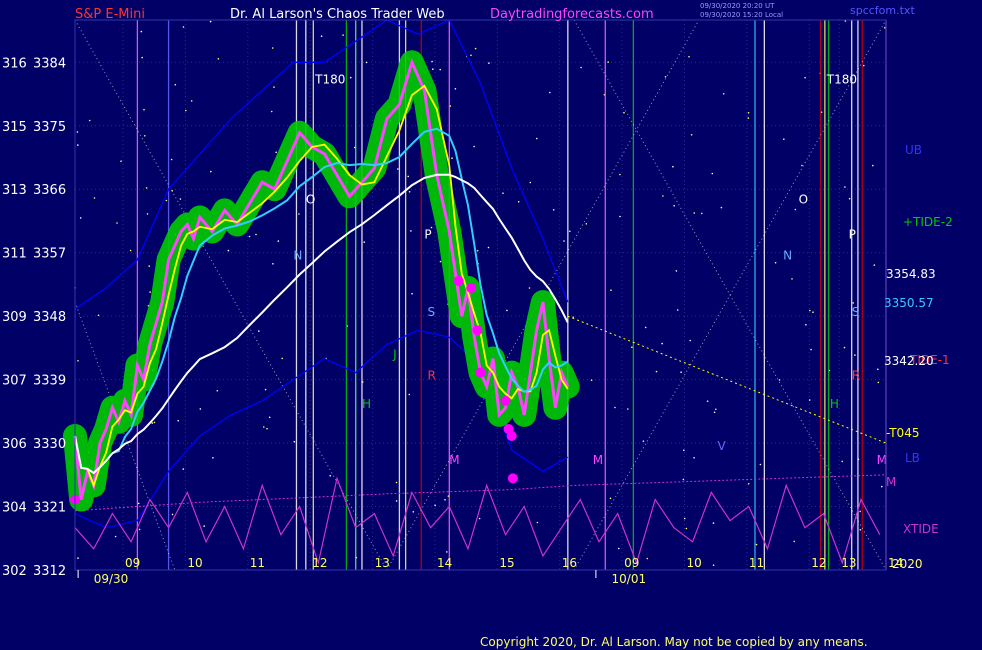 Image resolution: width=982 pixels, height=650 pixels. I want to click on marker-n: N, so click(787, 256).